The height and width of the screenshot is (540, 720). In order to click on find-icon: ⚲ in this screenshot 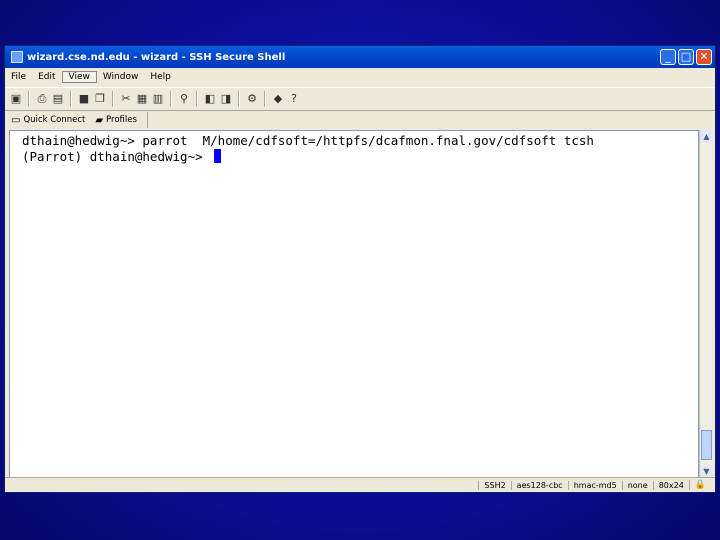, I will do `click(184, 99)`.